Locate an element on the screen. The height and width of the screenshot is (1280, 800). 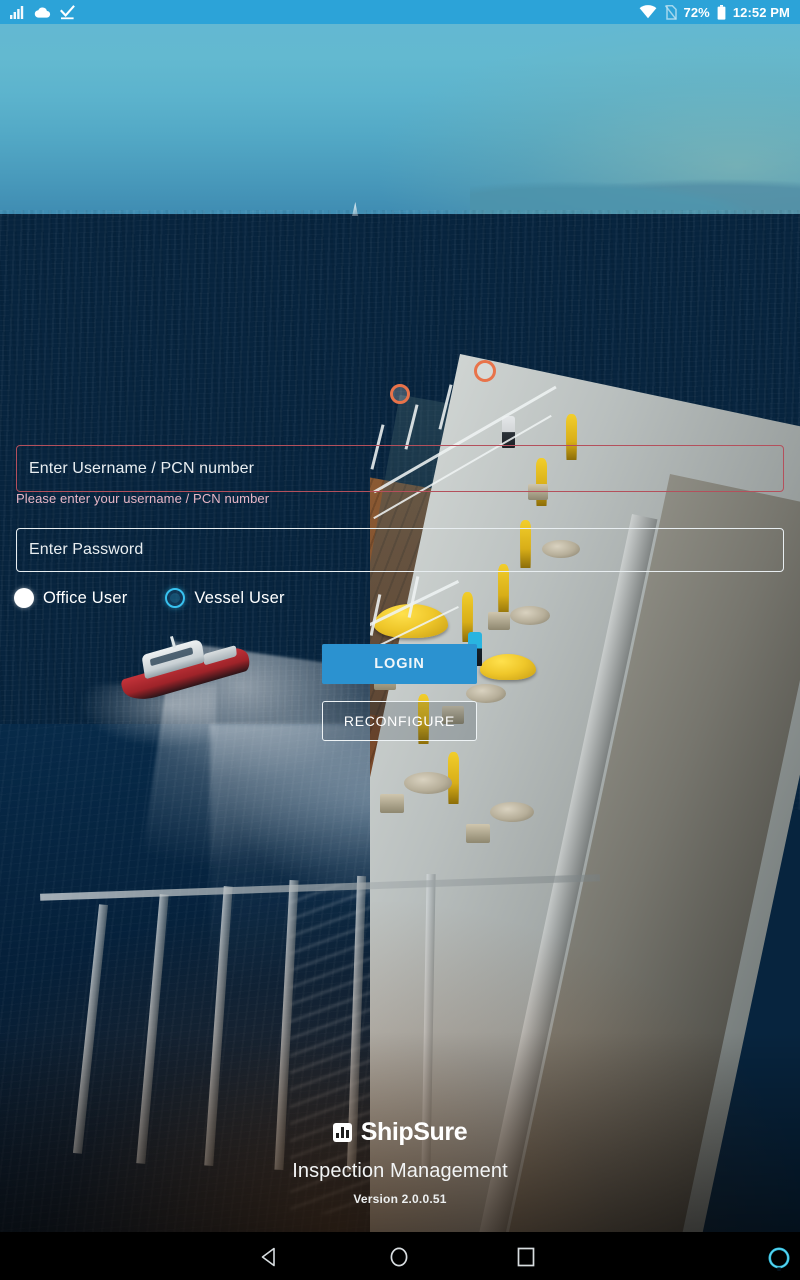
login-button: LOGIN is located at coordinates (399, 664).